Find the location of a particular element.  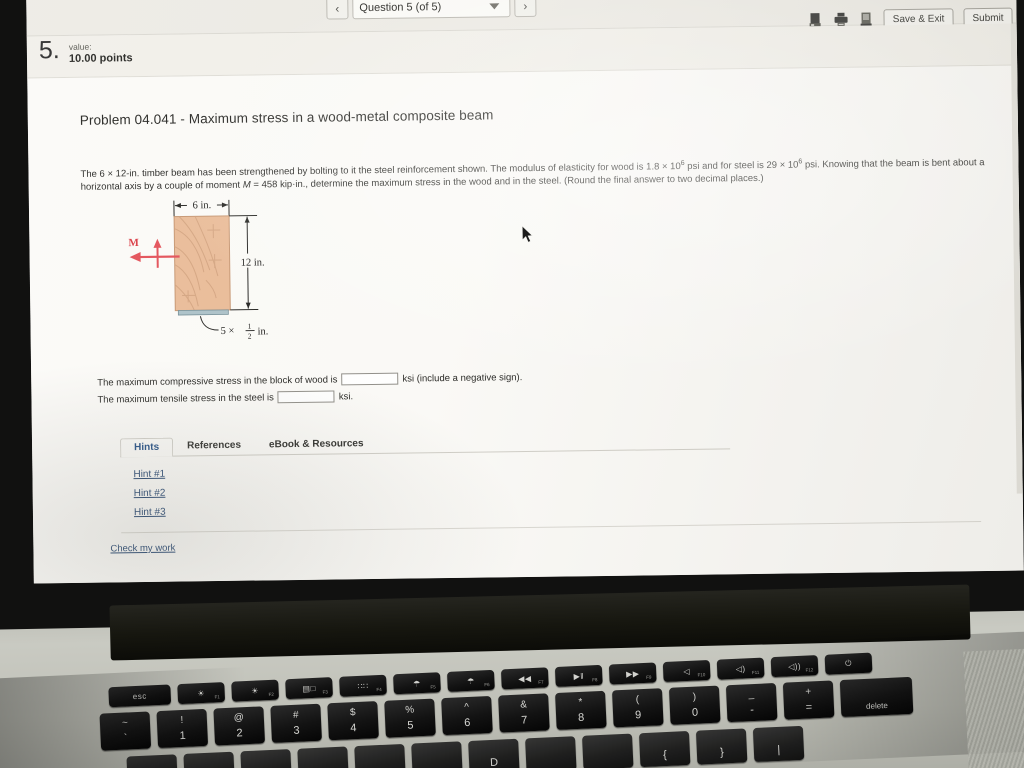

key-glyph: esc is located at coordinates (139, 696).